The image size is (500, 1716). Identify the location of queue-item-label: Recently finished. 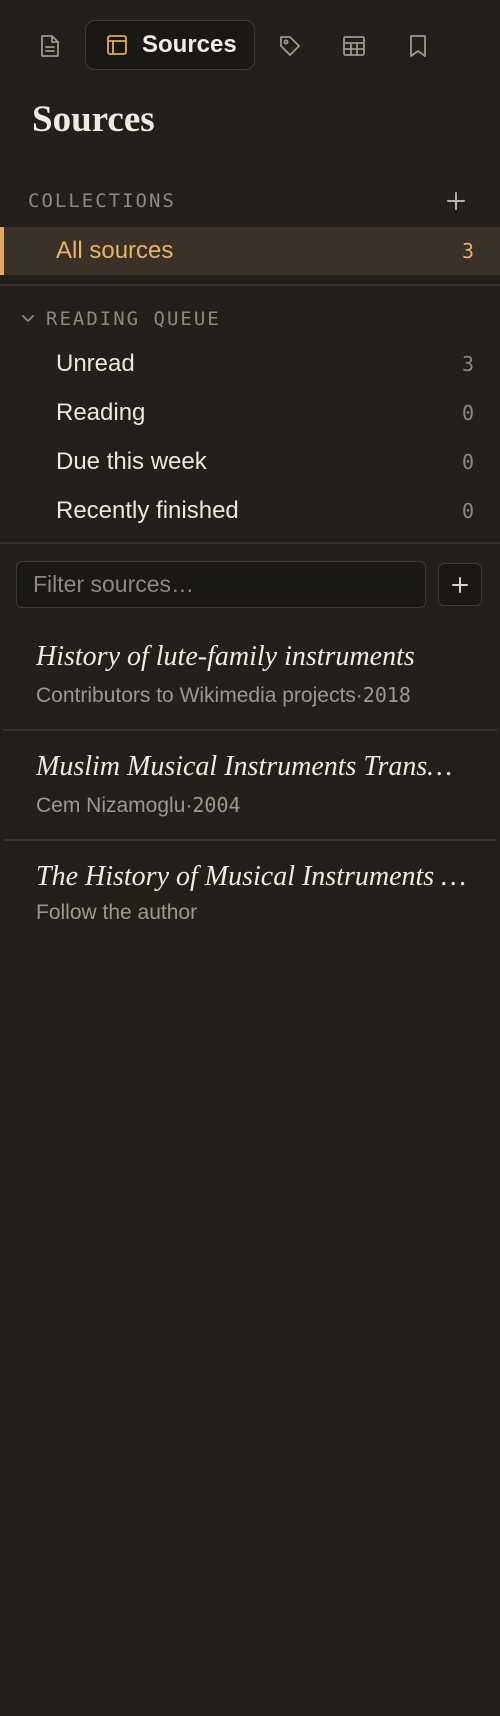
(147, 510).